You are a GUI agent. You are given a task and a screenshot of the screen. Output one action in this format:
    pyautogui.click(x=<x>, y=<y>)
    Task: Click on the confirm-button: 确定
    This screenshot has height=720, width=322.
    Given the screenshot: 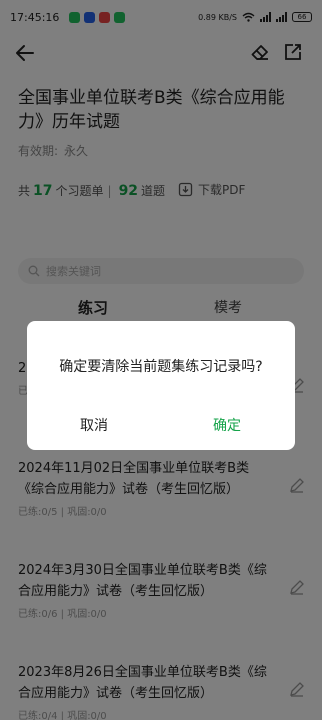 What is the action you would take?
    pyautogui.click(x=227, y=425)
    